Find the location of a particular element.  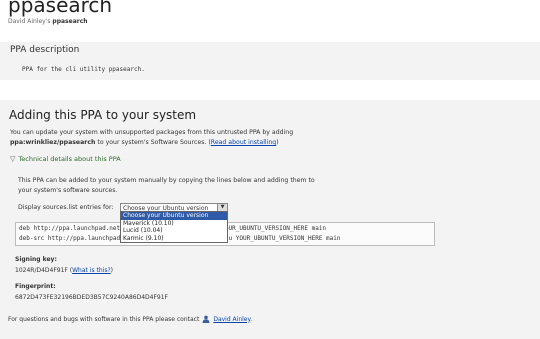

dropdown-option: Lucid (10.04) is located at coordinates (174, 231).